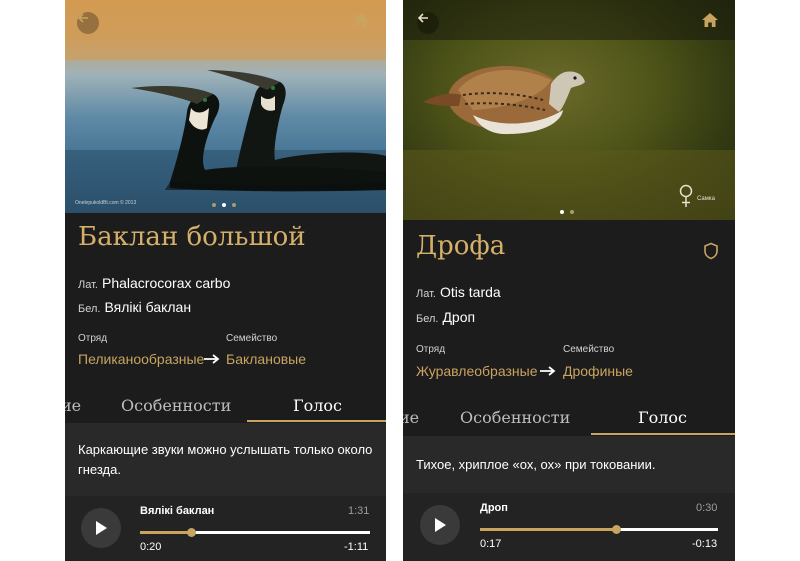 This screenshot has height=561, width=800. I want to click on belarusian-name-row: Бел. Дроп, so click(445, 317).